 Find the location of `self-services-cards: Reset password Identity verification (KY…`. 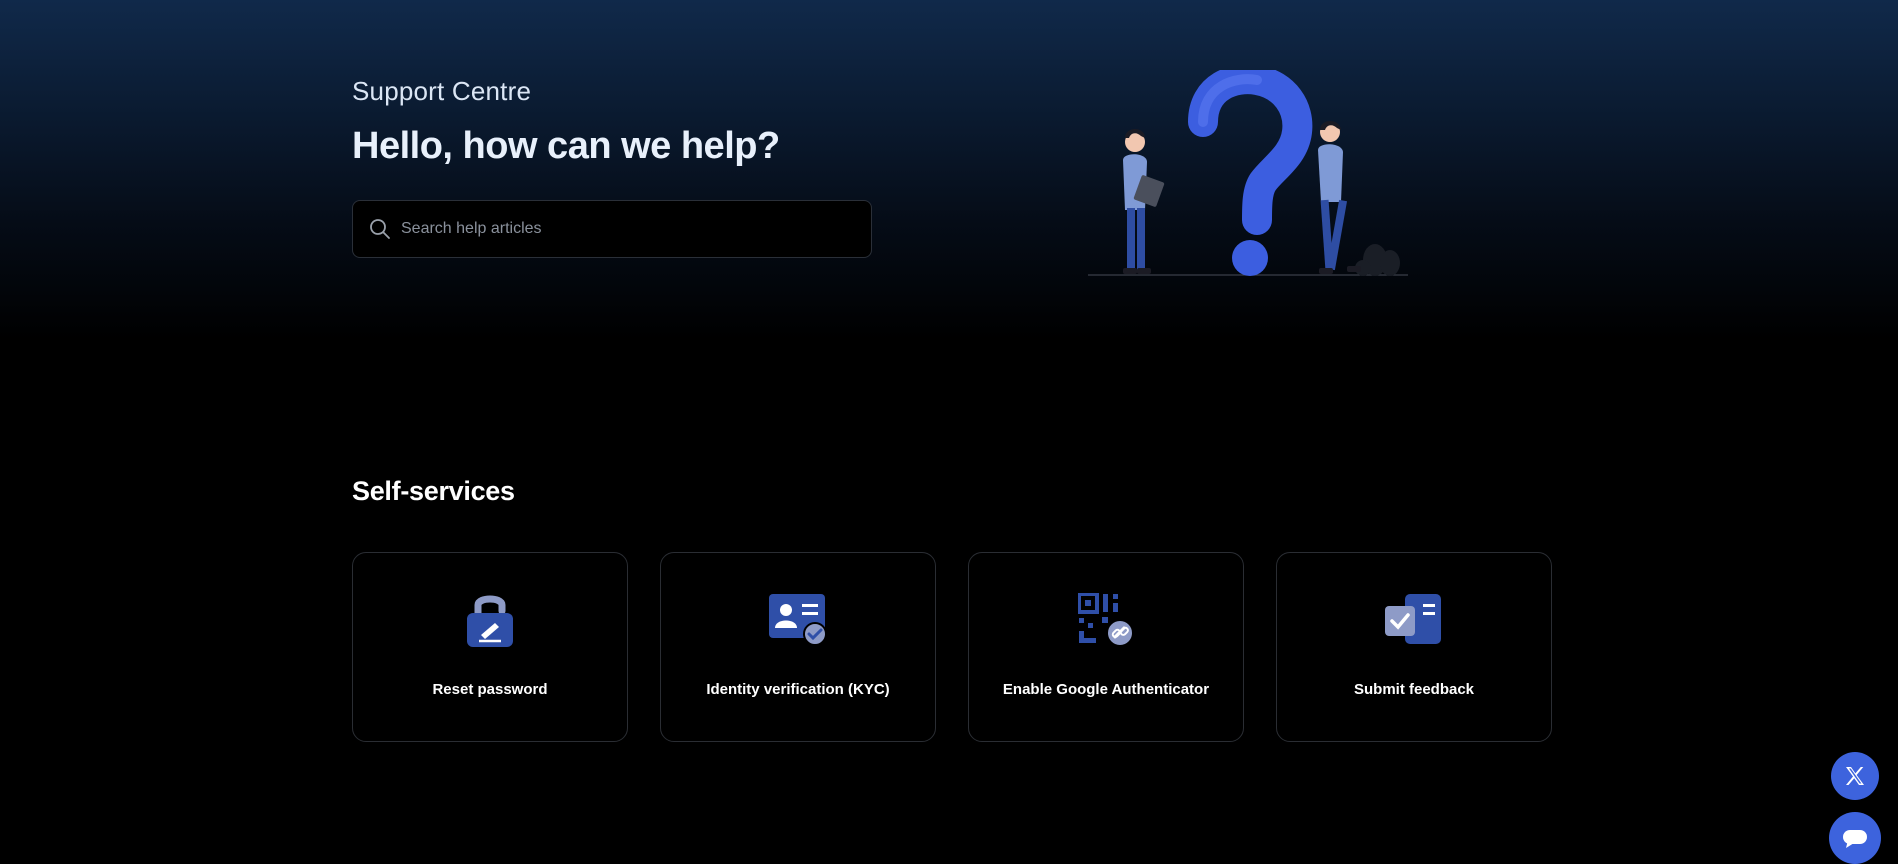

self-services-cards: Reset password Identity verification (KY… is located at coordinates (952, 647).